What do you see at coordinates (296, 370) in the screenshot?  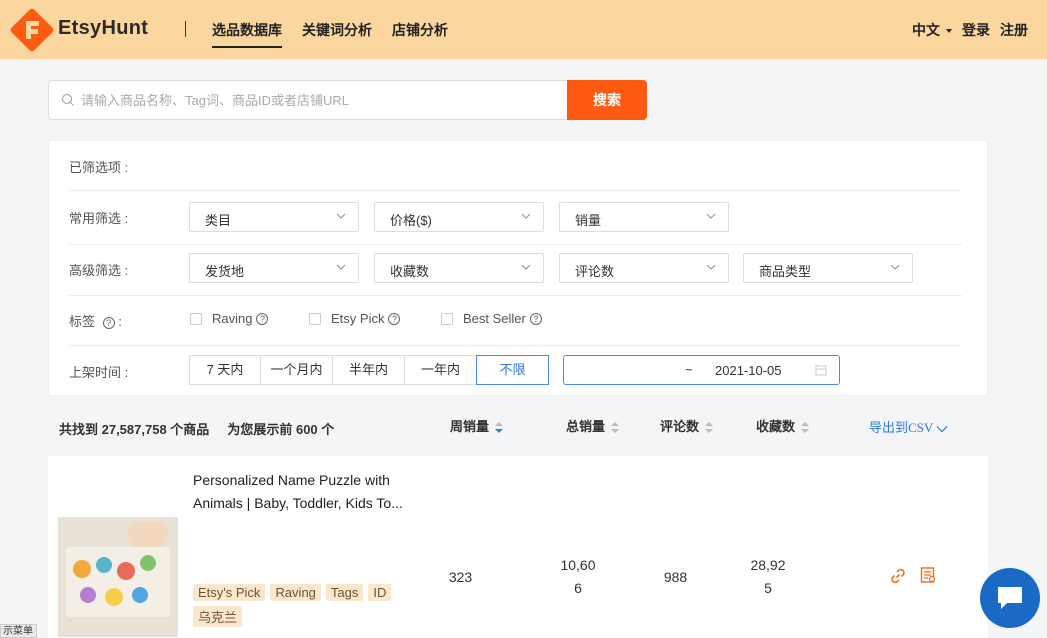 I see `time-1-month: 一个月内` at bounding box center [296, 370].